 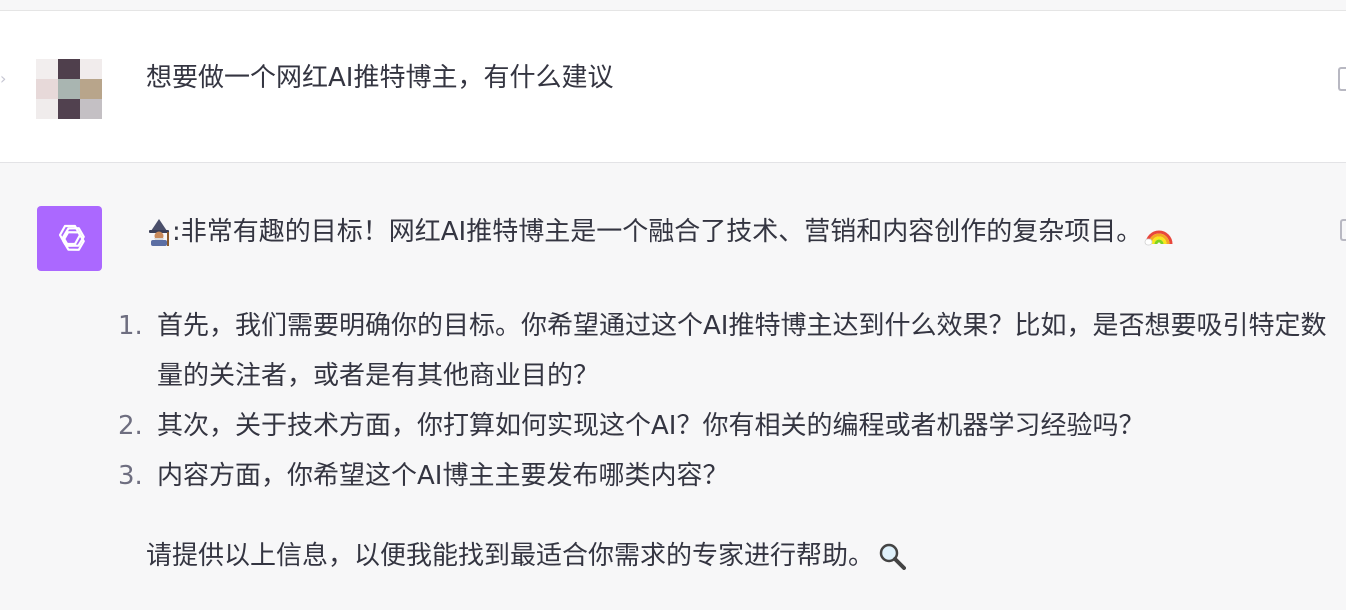 What do you see at coordinates (159, 232) in the screenshot?
I see `wizard-emoji-icon` at bounding box center [159, 232].